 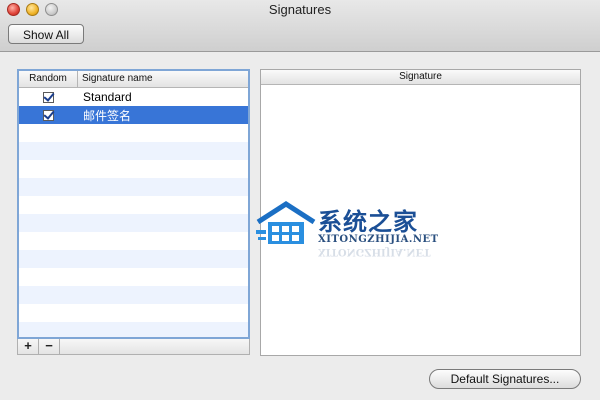 What do you see at coordinates (107, 97) in the screenshot?
I see `signature-name: Standard` at bounding box center [107, 97].